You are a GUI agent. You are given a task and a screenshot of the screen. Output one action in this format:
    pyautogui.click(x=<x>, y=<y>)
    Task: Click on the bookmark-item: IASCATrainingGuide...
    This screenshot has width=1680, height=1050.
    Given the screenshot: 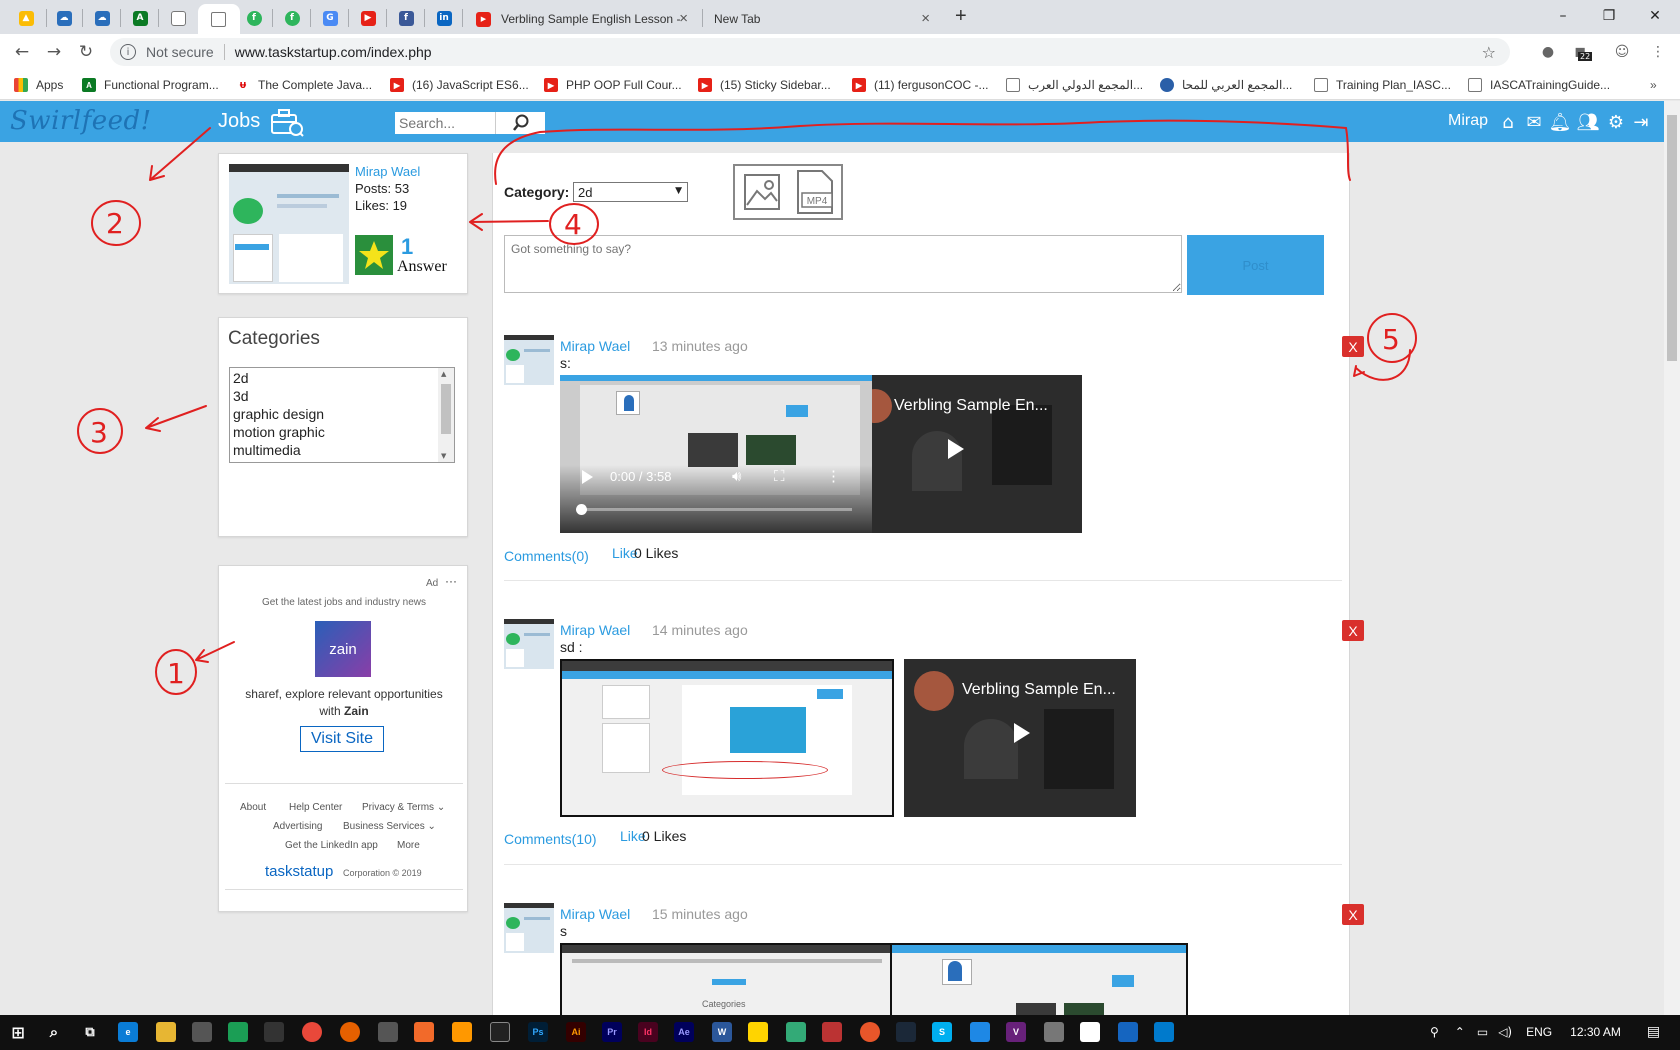 What is the action you would take?
    pyautogui.click(x=1539, y=85)
    